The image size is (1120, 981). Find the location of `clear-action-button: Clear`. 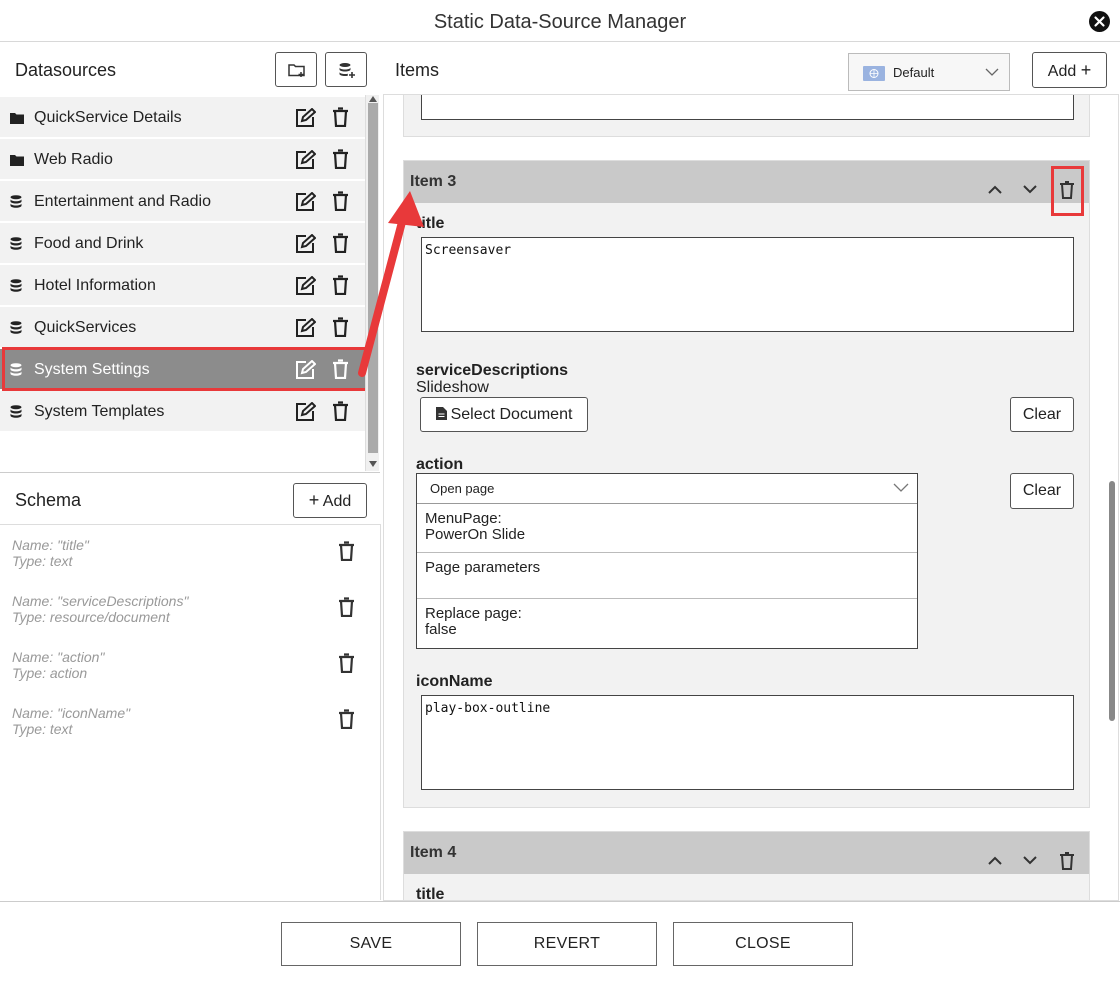

clear-action-button: Clear is located at coordinates (1042, 491).